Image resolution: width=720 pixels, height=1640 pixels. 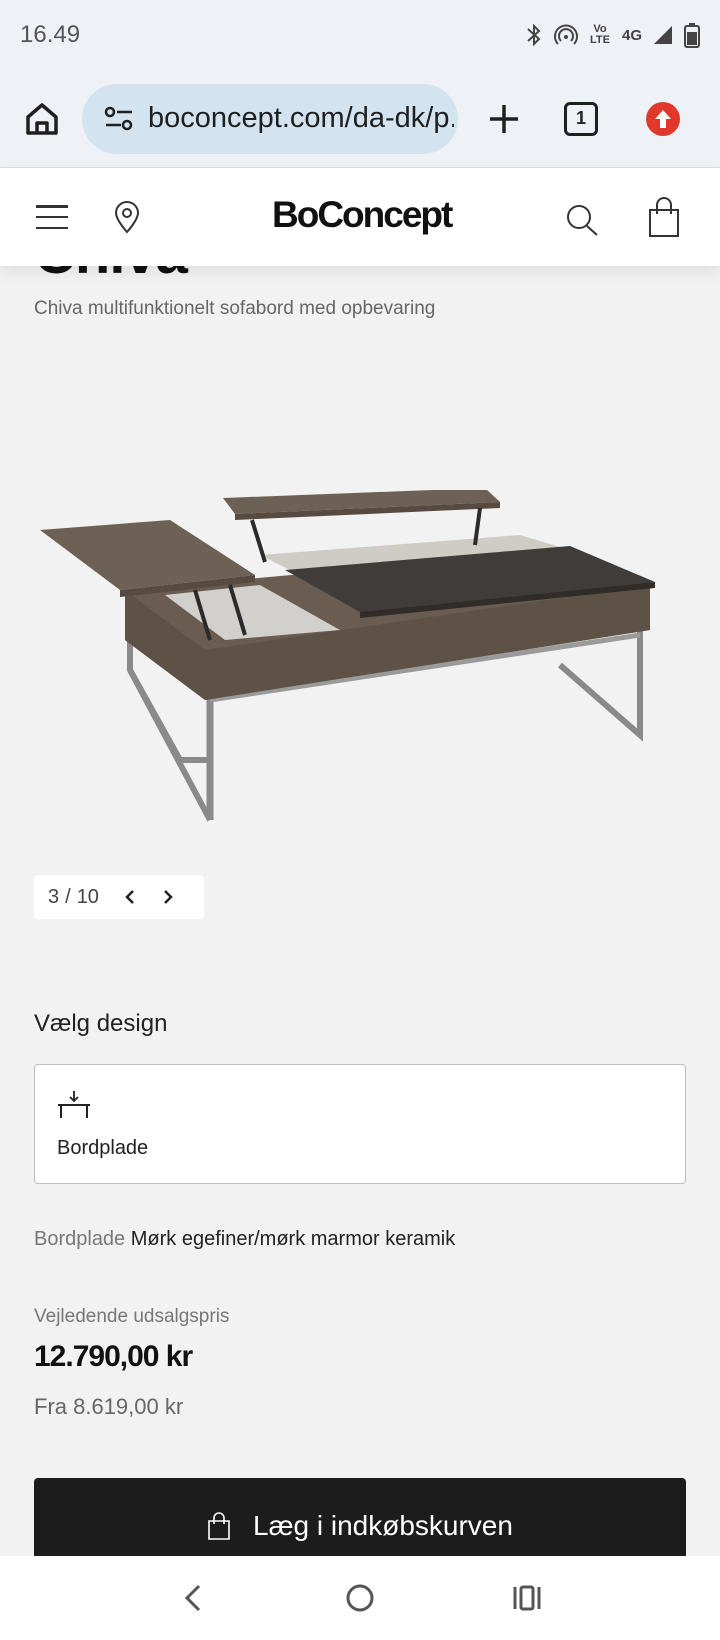 I want to click on back-icon, so click(x=193, y=1598).